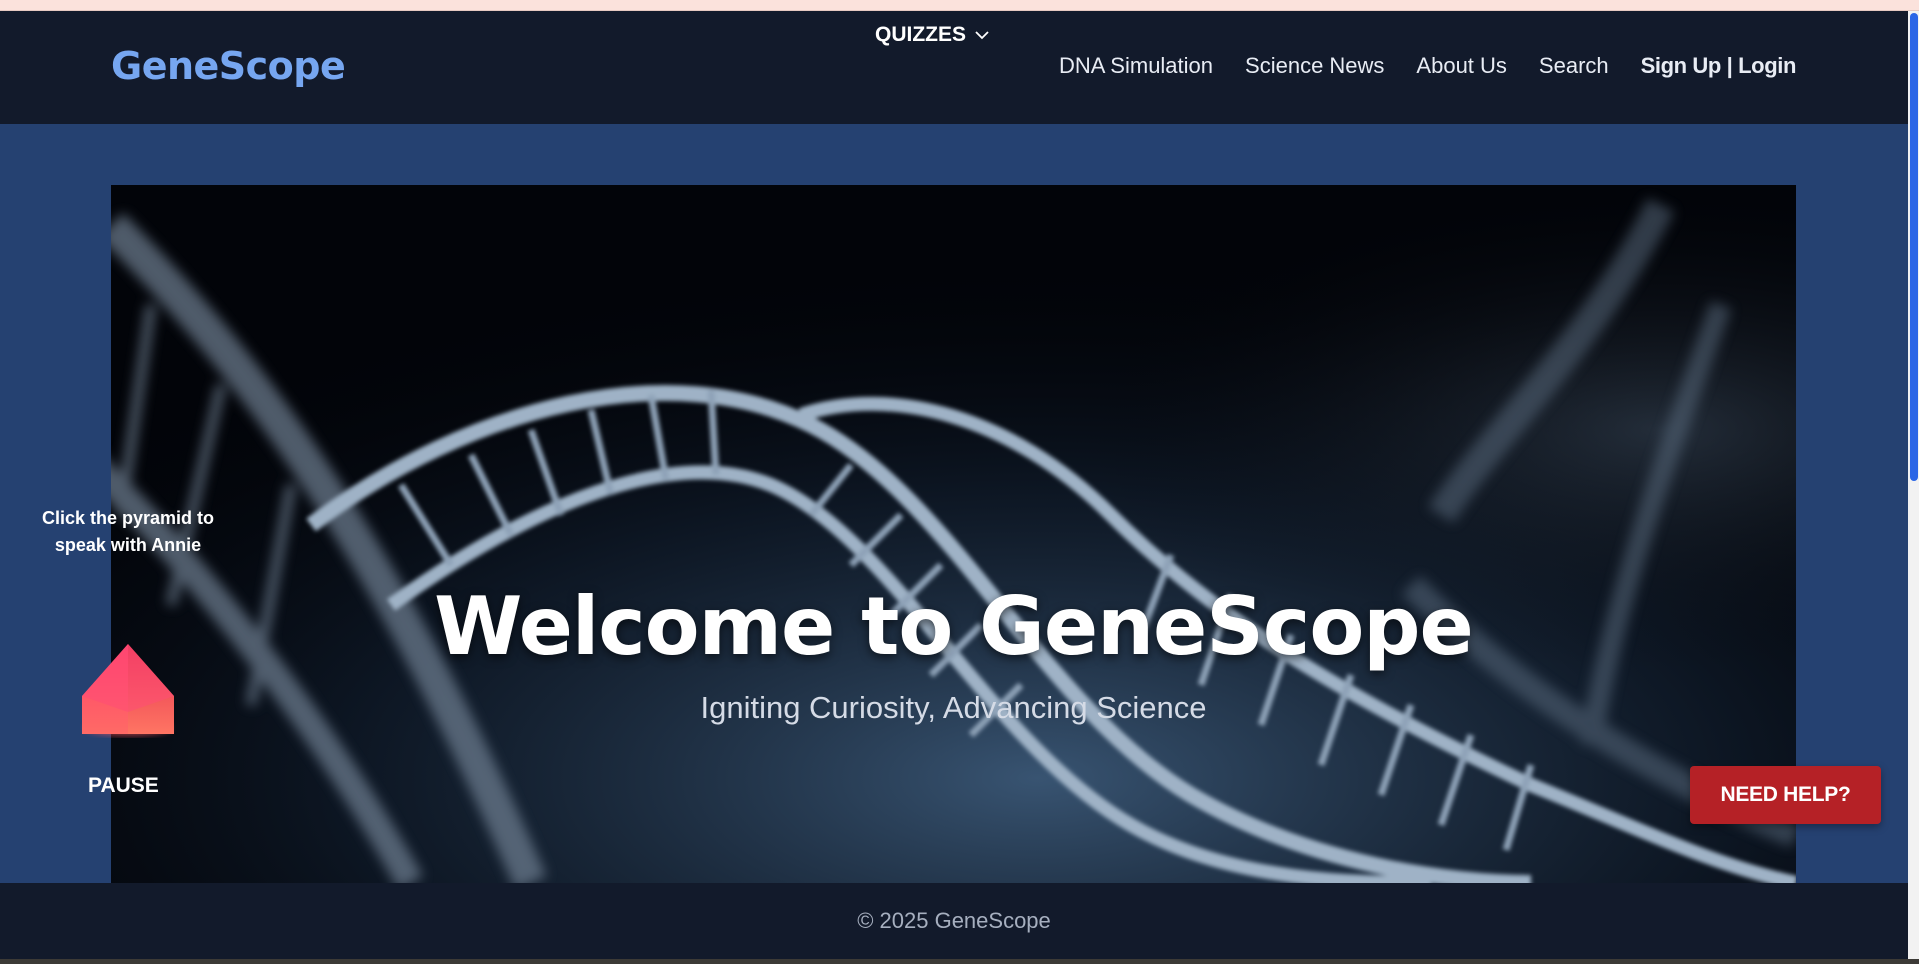 The height and width of the screenshot is (964, 1919). I want to click on quizzes-dropdown: QUIZZES, so click(932, 35).